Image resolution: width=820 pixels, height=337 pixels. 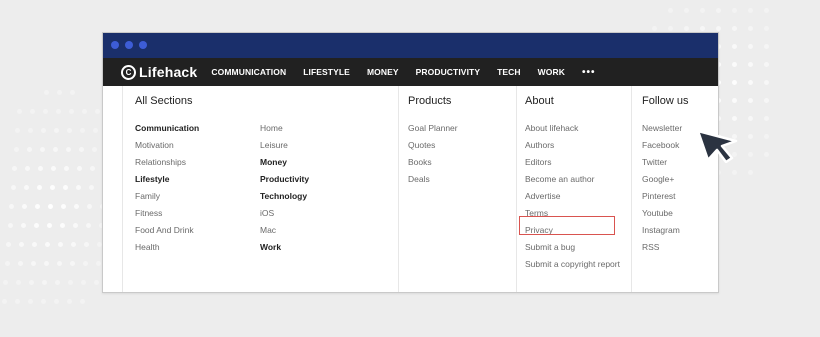 What do you see at coordinates (448, 72) in the screenshot?
I see `nav-item-productivity: PRODUCTIVITY` at bounding box center [448, 72].